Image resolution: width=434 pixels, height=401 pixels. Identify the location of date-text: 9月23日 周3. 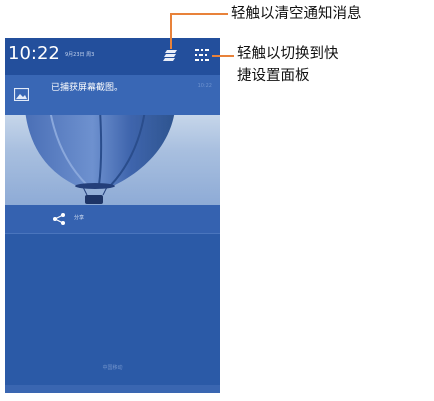
(80, 55).